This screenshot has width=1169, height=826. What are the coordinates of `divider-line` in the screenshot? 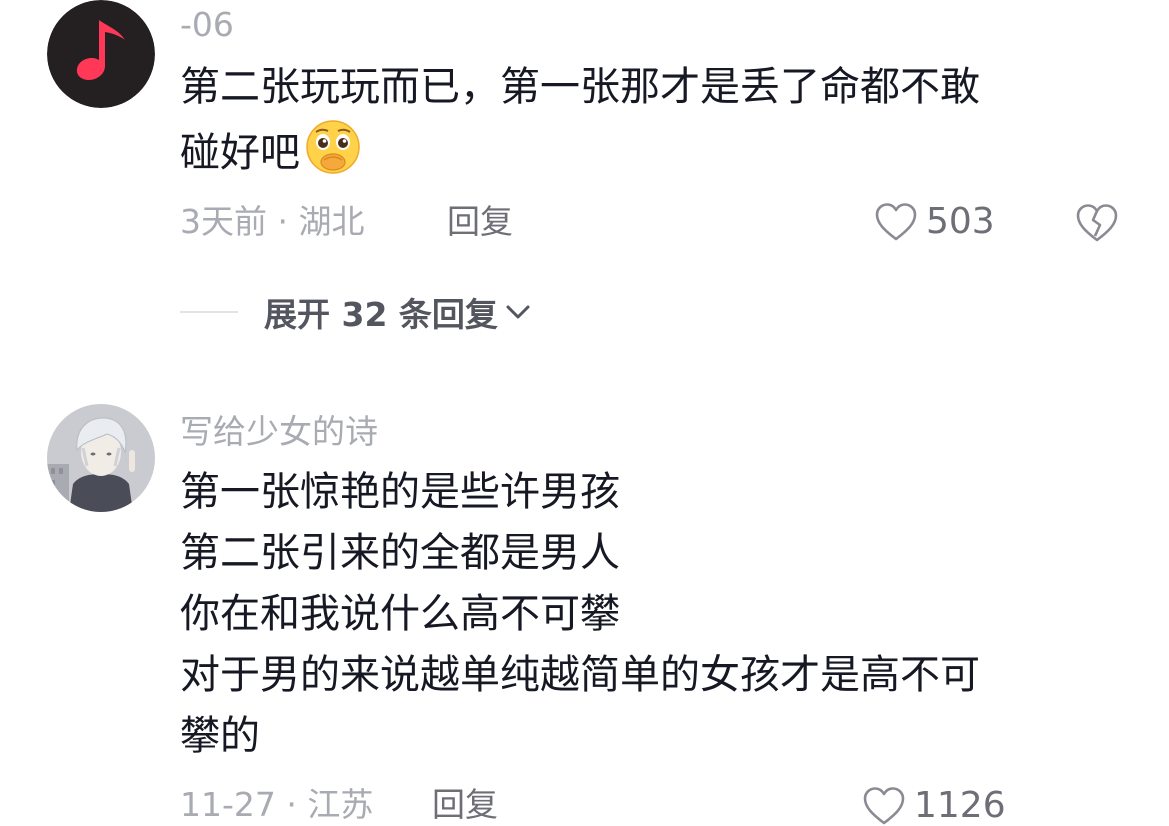 It's located at (209, 312).